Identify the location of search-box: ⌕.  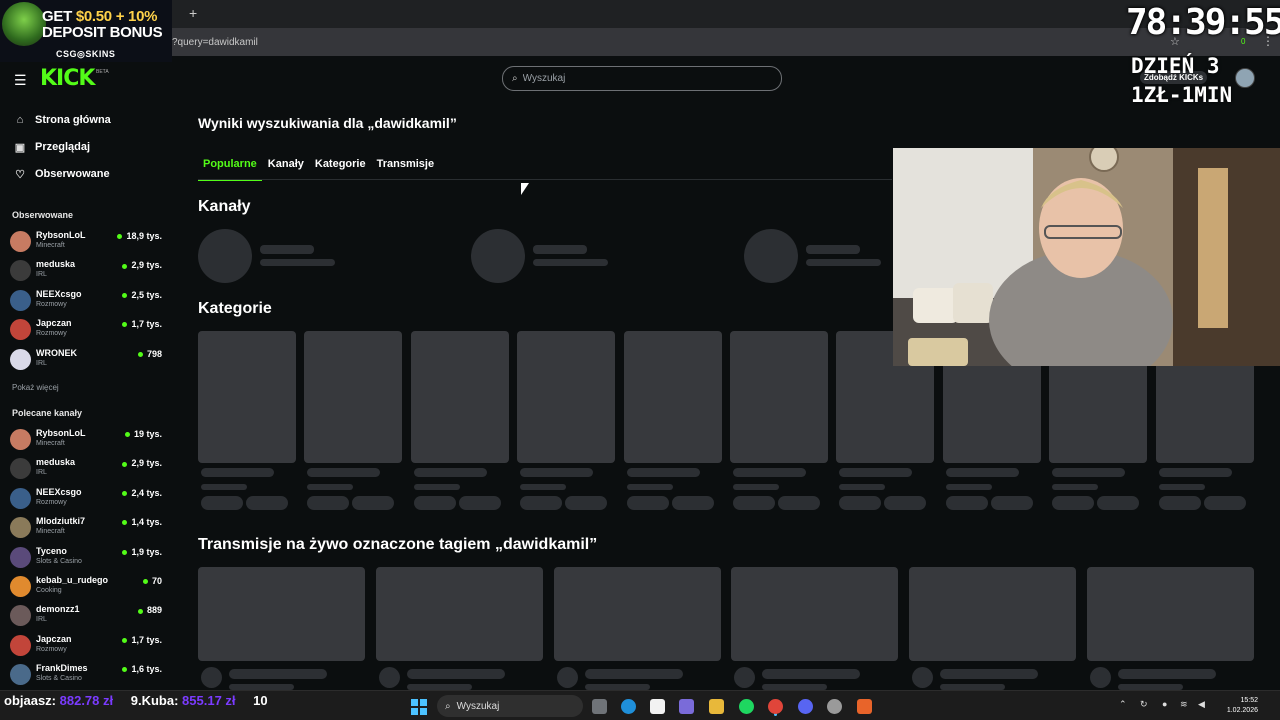
(642, 78).